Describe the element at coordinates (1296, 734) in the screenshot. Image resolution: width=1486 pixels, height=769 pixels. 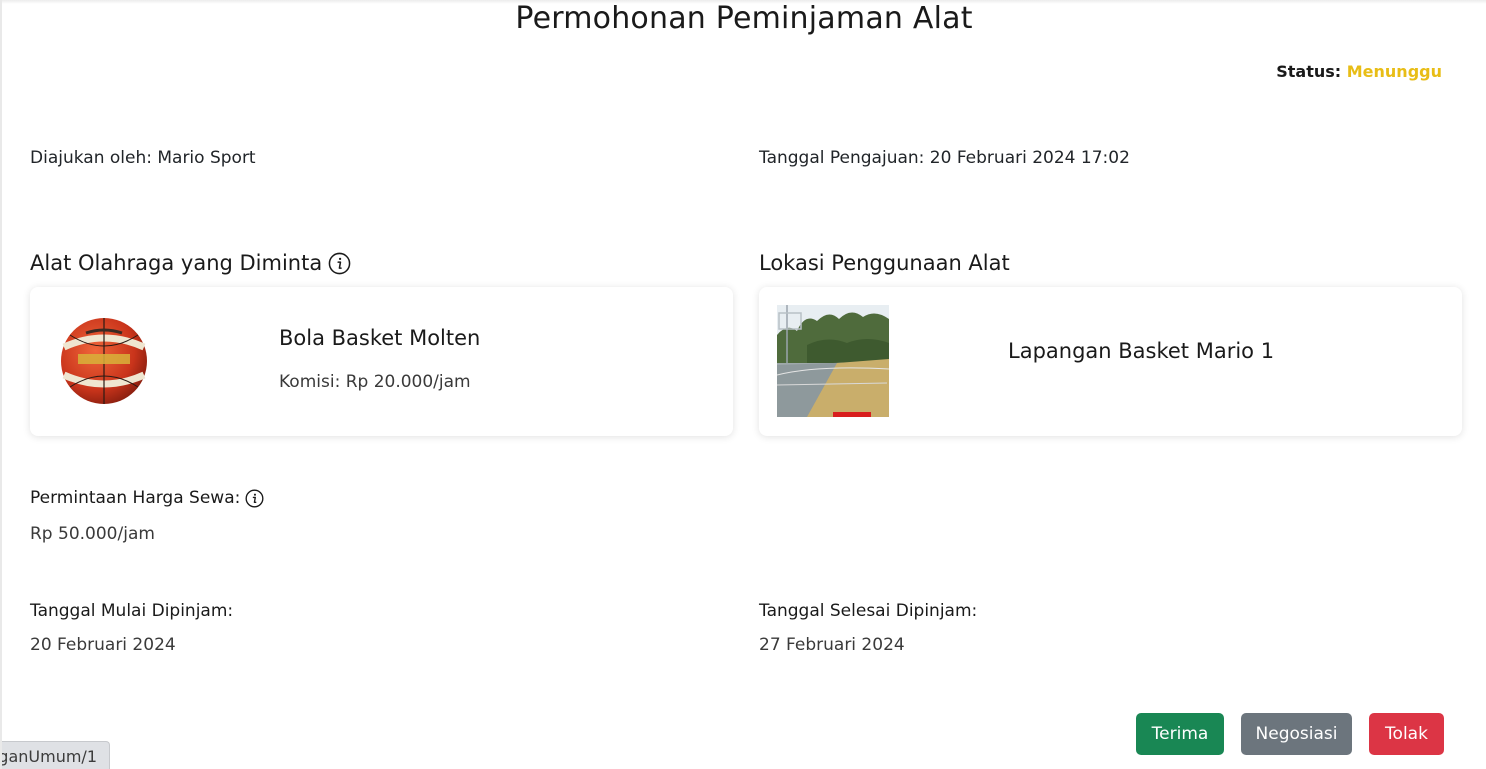
I see `negotiate-button: Negosiasi` at that location.